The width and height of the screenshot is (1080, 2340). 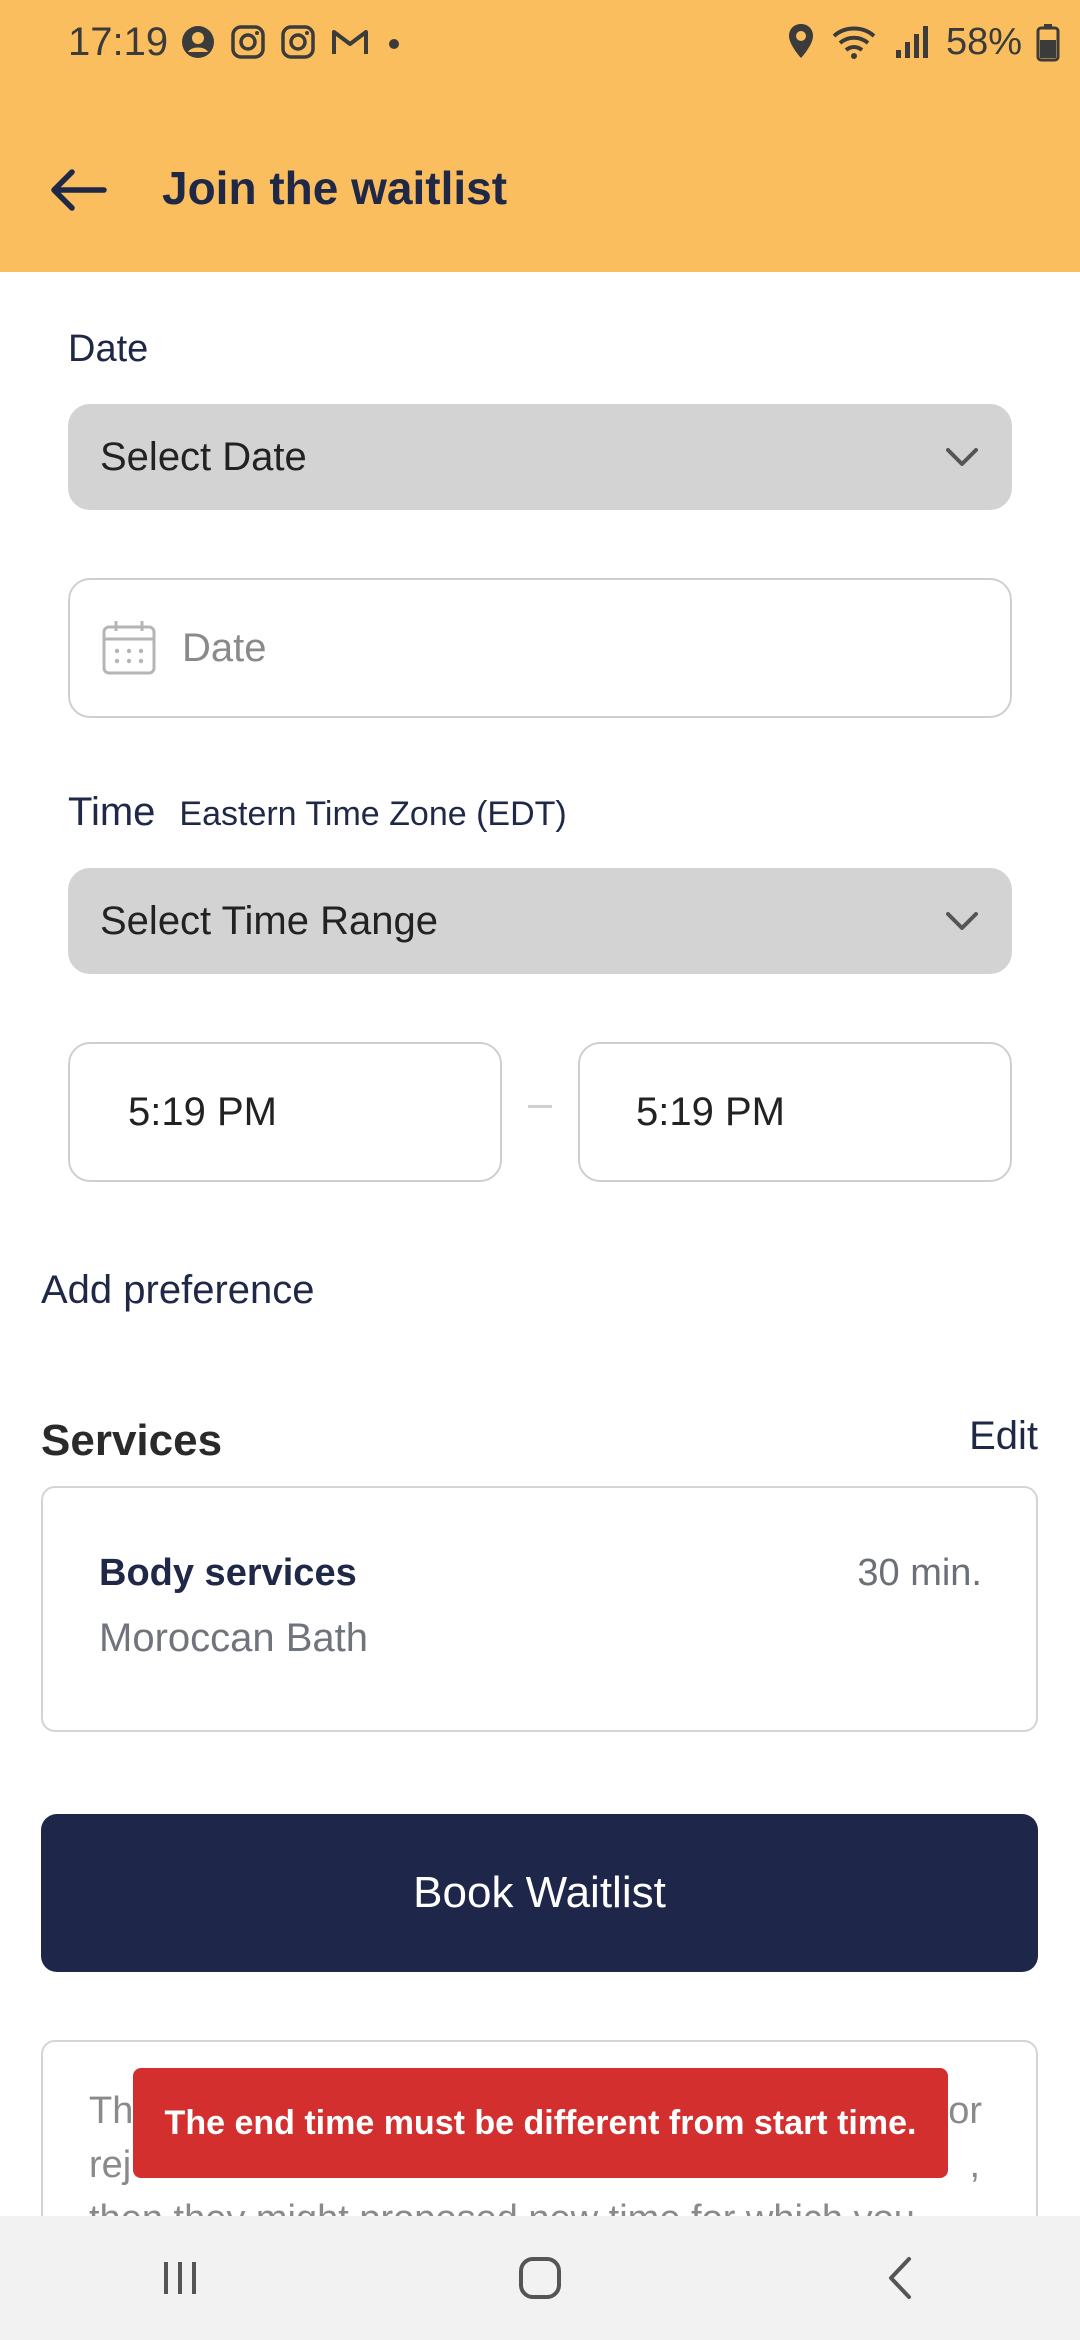 What do you see at coordinates (1048, 43) in the screenshot?
I see `battery-icon` at bounding box center [1048, 43].